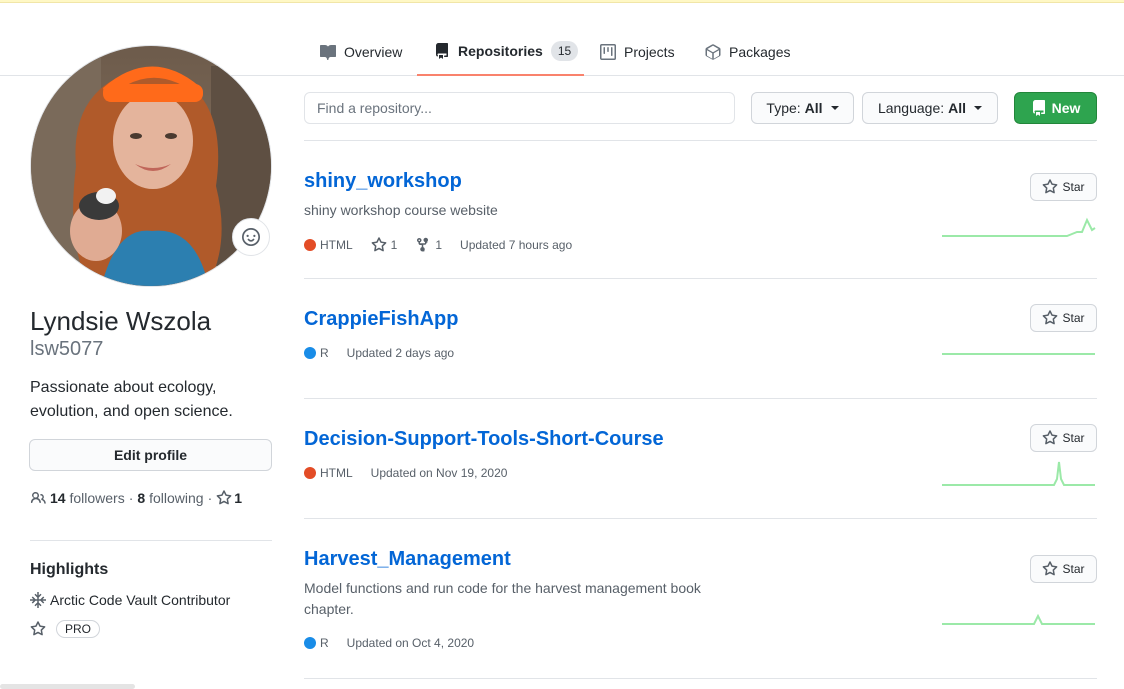 Image resolution: width=1124 pixels, height=689 pixels. What do you see at coordinates (760, 51) in the screenshot?
I see `tab-packages-label: Packages` at bounding box center [760, 51].